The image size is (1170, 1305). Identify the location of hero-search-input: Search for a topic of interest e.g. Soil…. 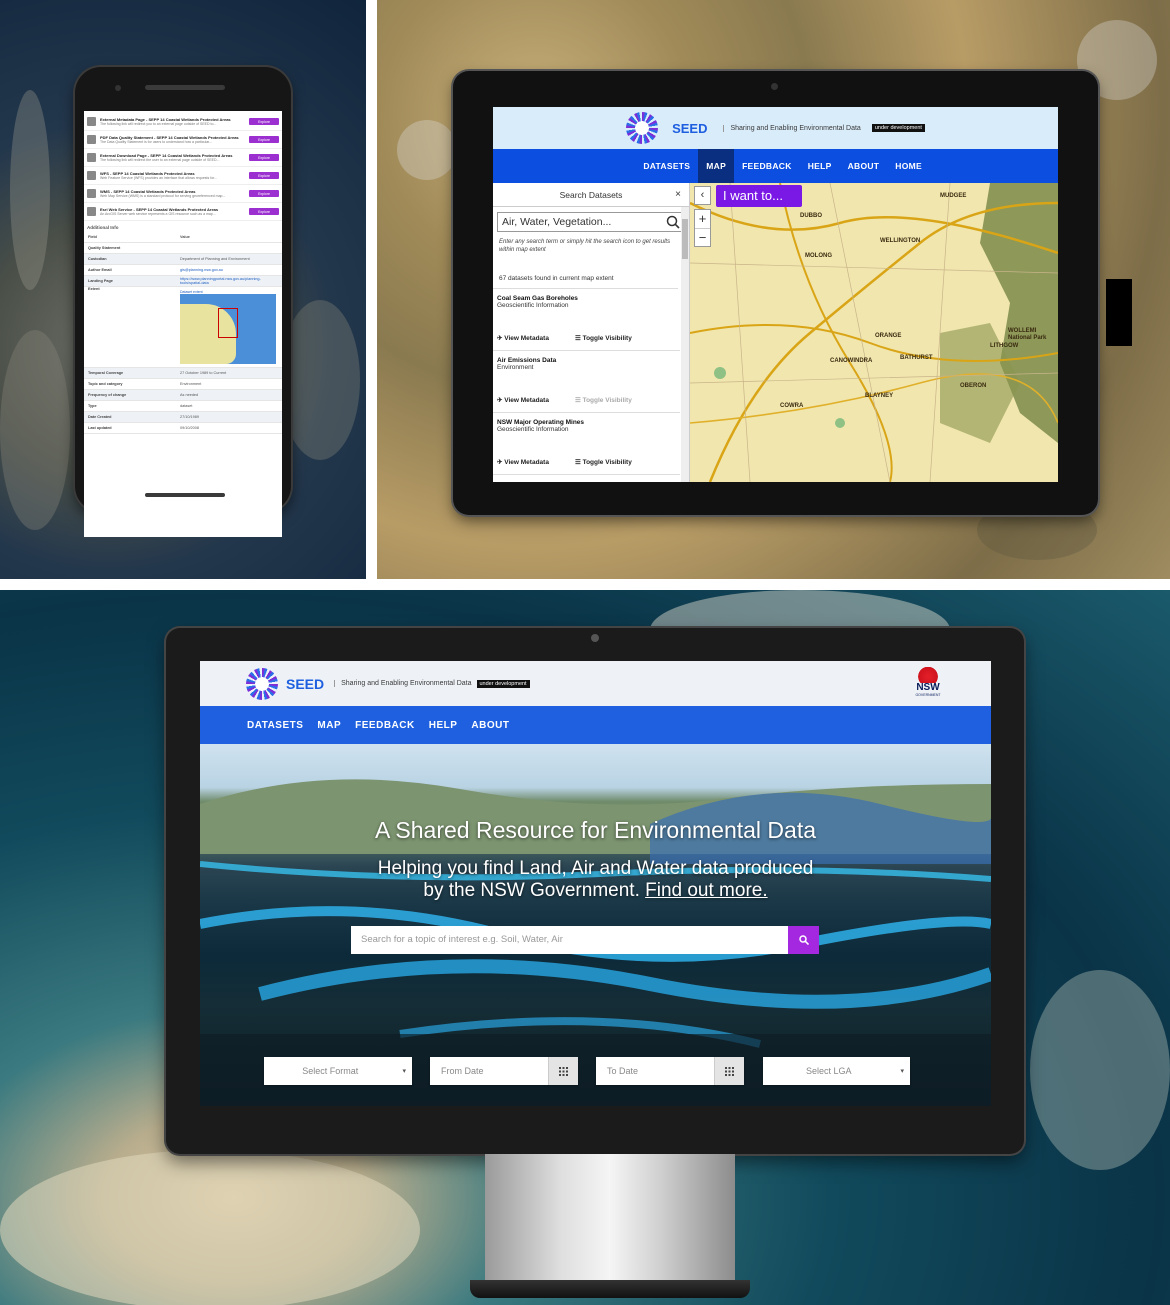
(569, 940).